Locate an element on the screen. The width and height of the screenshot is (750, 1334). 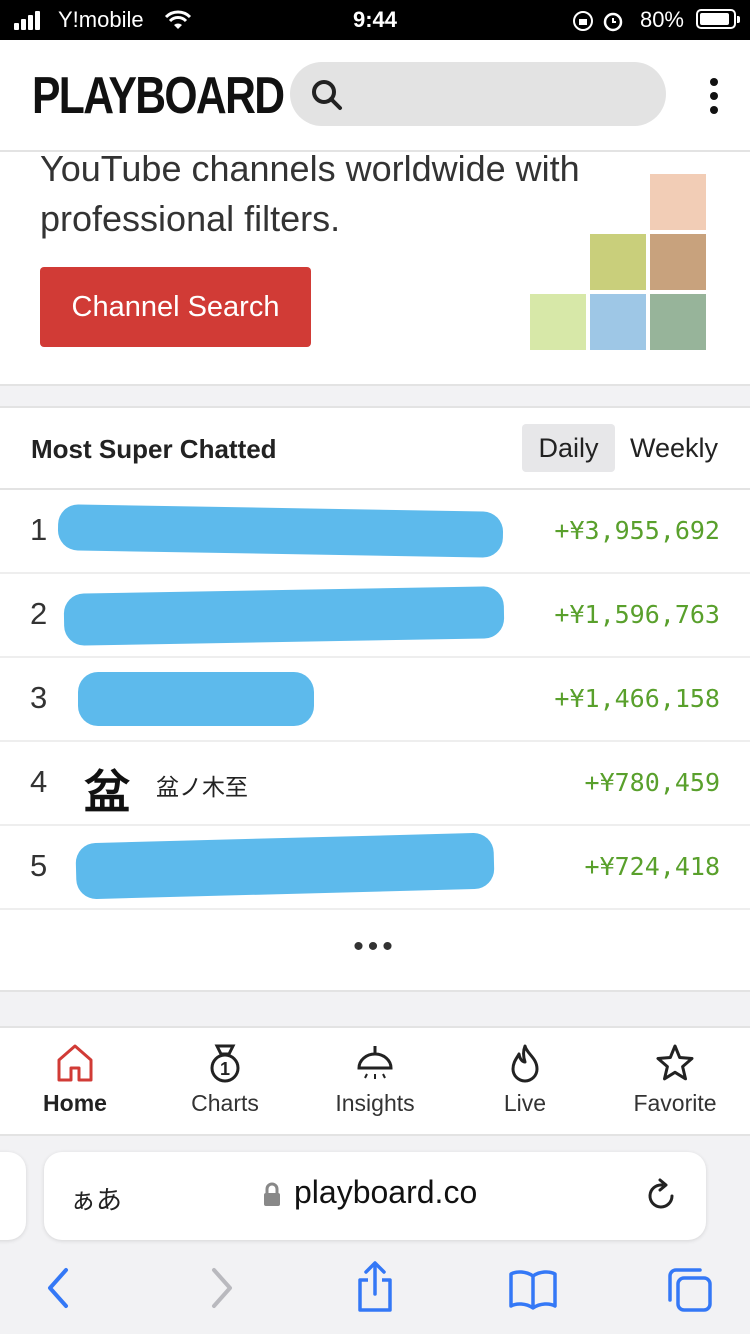
nav-charts-label: Charts is located at coordinates (225, 1103).